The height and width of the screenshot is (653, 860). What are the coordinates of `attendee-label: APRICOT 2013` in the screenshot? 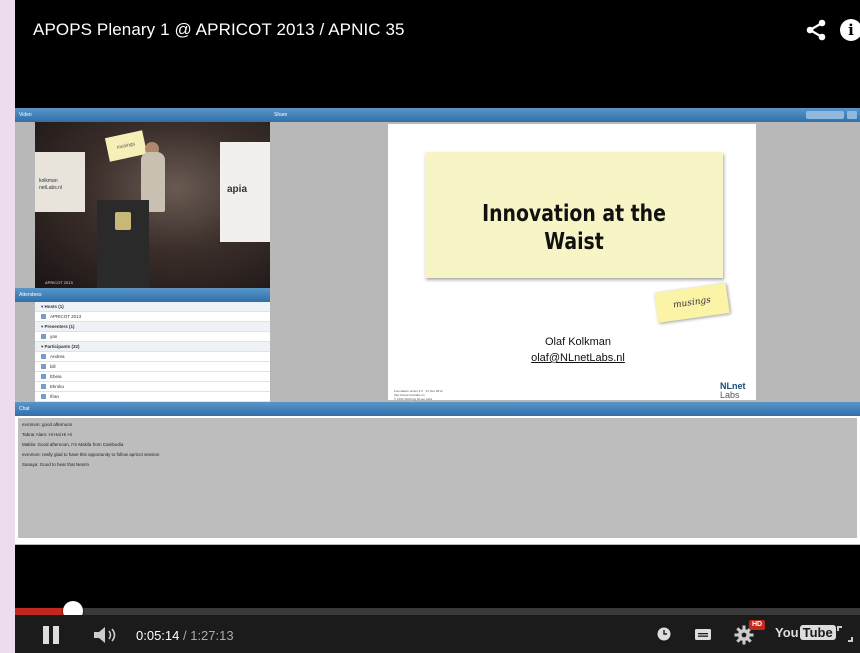 It's located at (66, 316).